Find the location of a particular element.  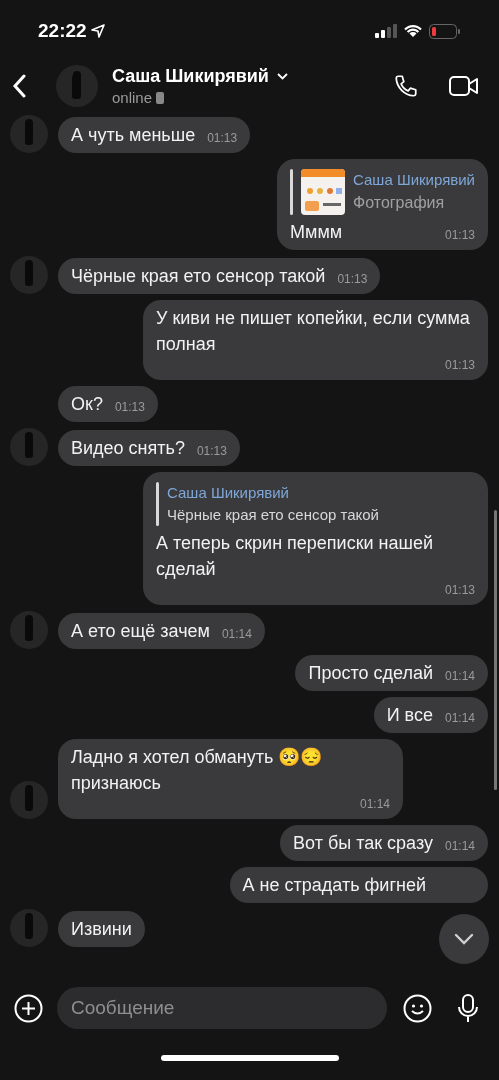

message-bubble: Саша Шикирявий Чёрные края ето сенсор такой А теперь скрин переписки нашей сделай 01:13 is located at coordinates (315, 538).